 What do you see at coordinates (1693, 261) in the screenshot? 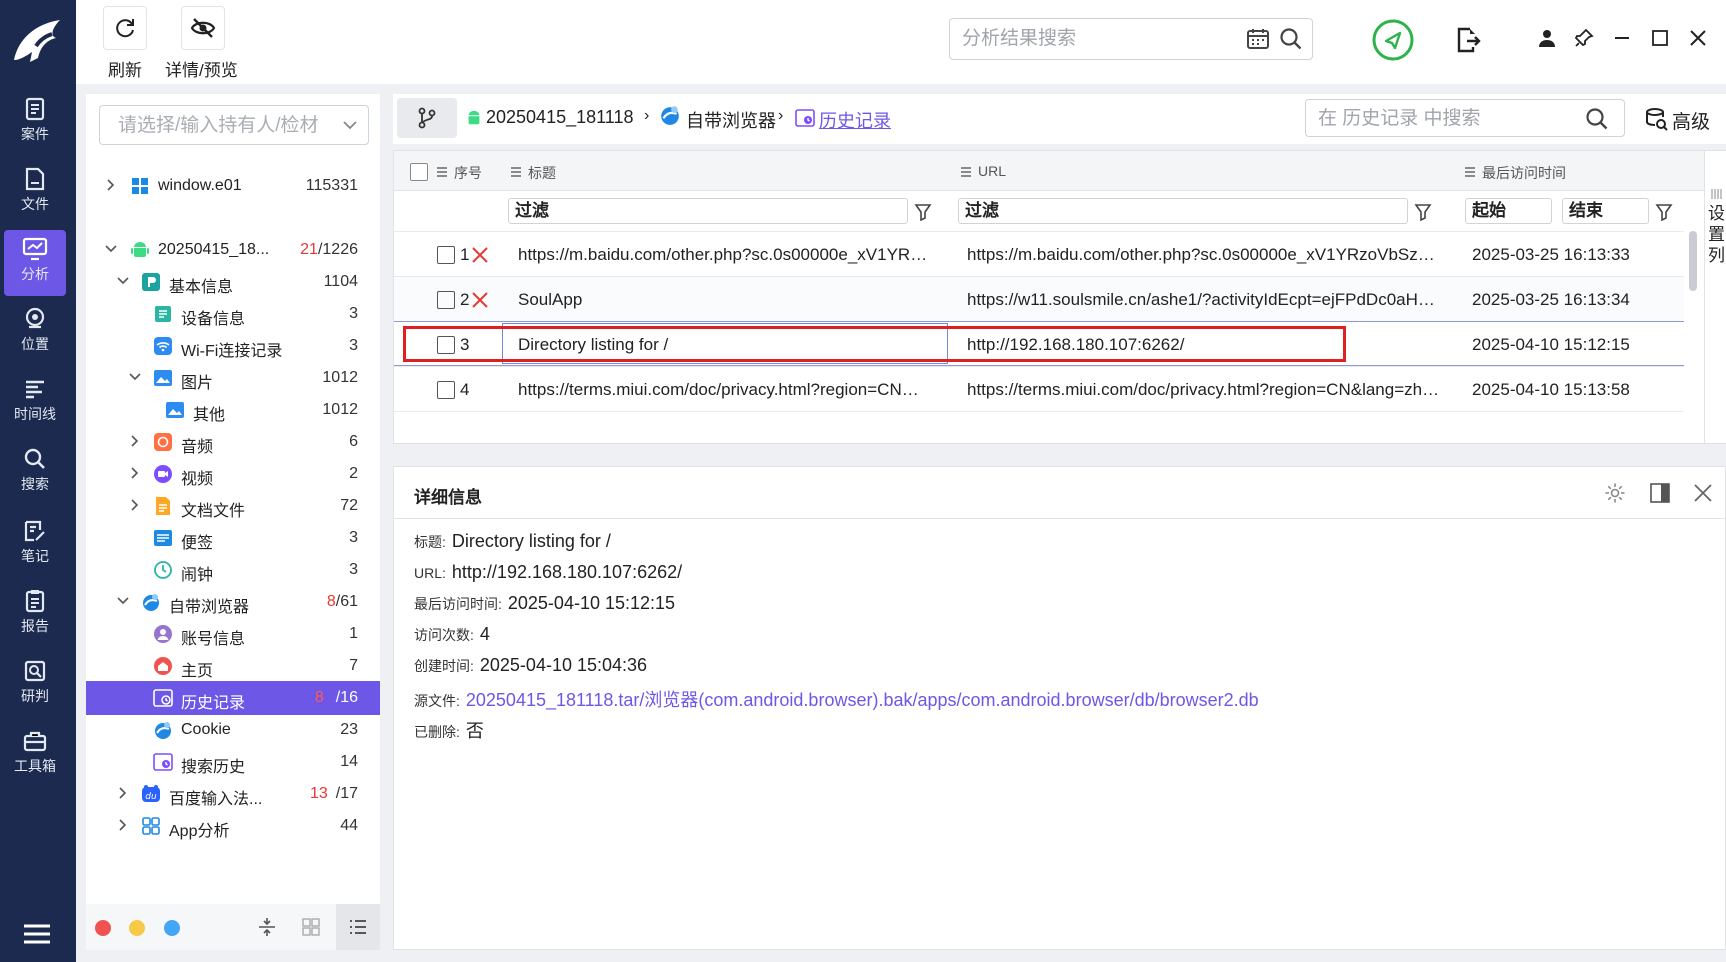
I see `table-scrollbar` at bounding box center [1693, 261].